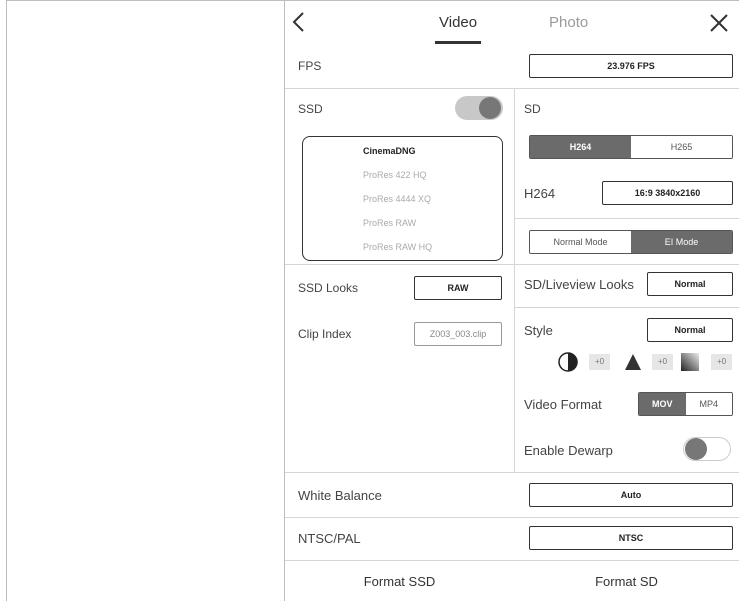 Image resolution: width=739 pixels, height=601 pixels. Describe the element at coordinates (719, 22) in the screenshot. I see `close-icon` at that location.